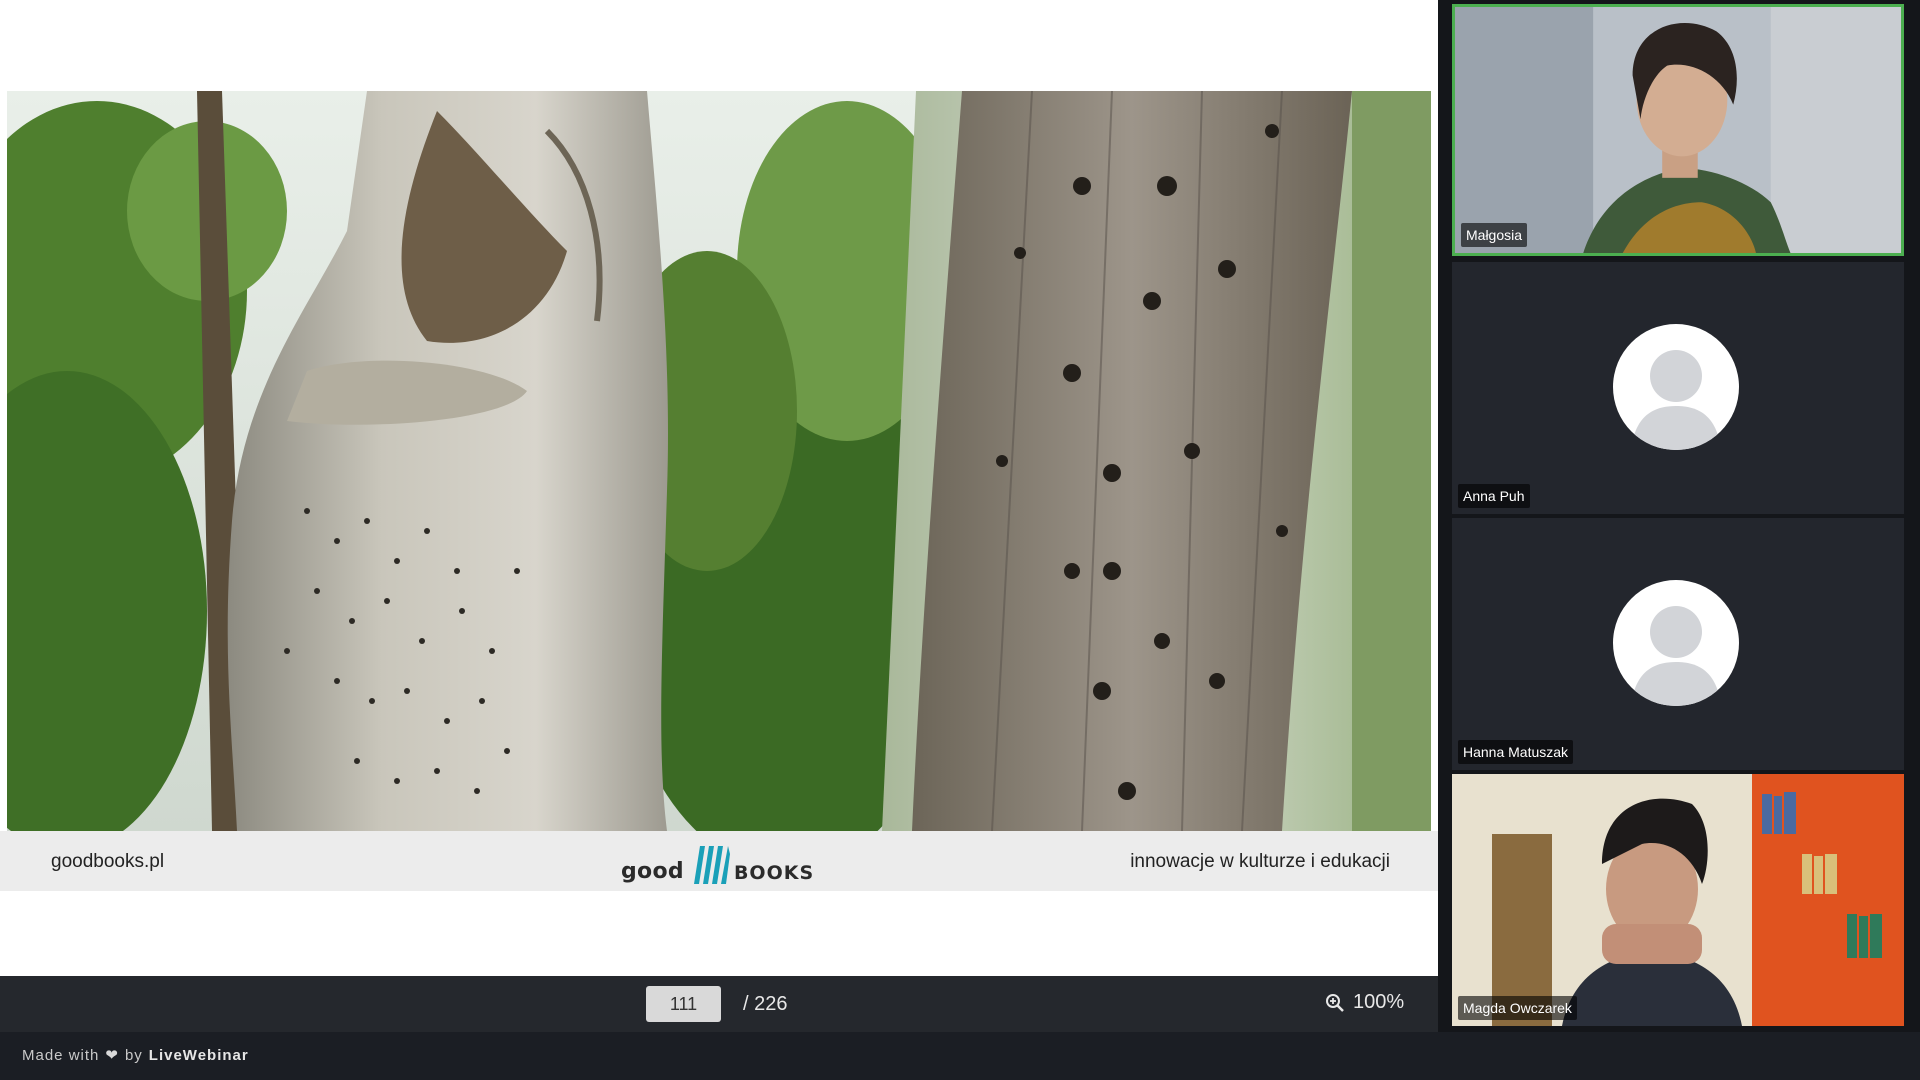 The height and width of the screenshot is (1080, 1920). I want to click on slide-pager-bar: / 226 100%, so click(719, 1004).